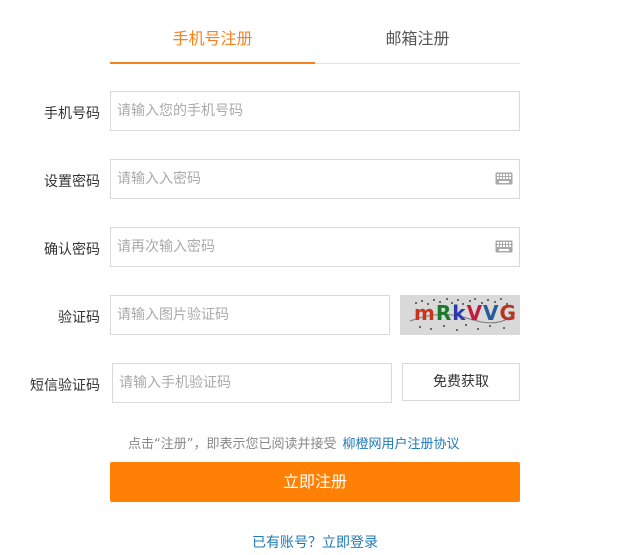 This screenshot has height=555, width=626. I want to click on phone-label: 手机号码, so click(72, 114).